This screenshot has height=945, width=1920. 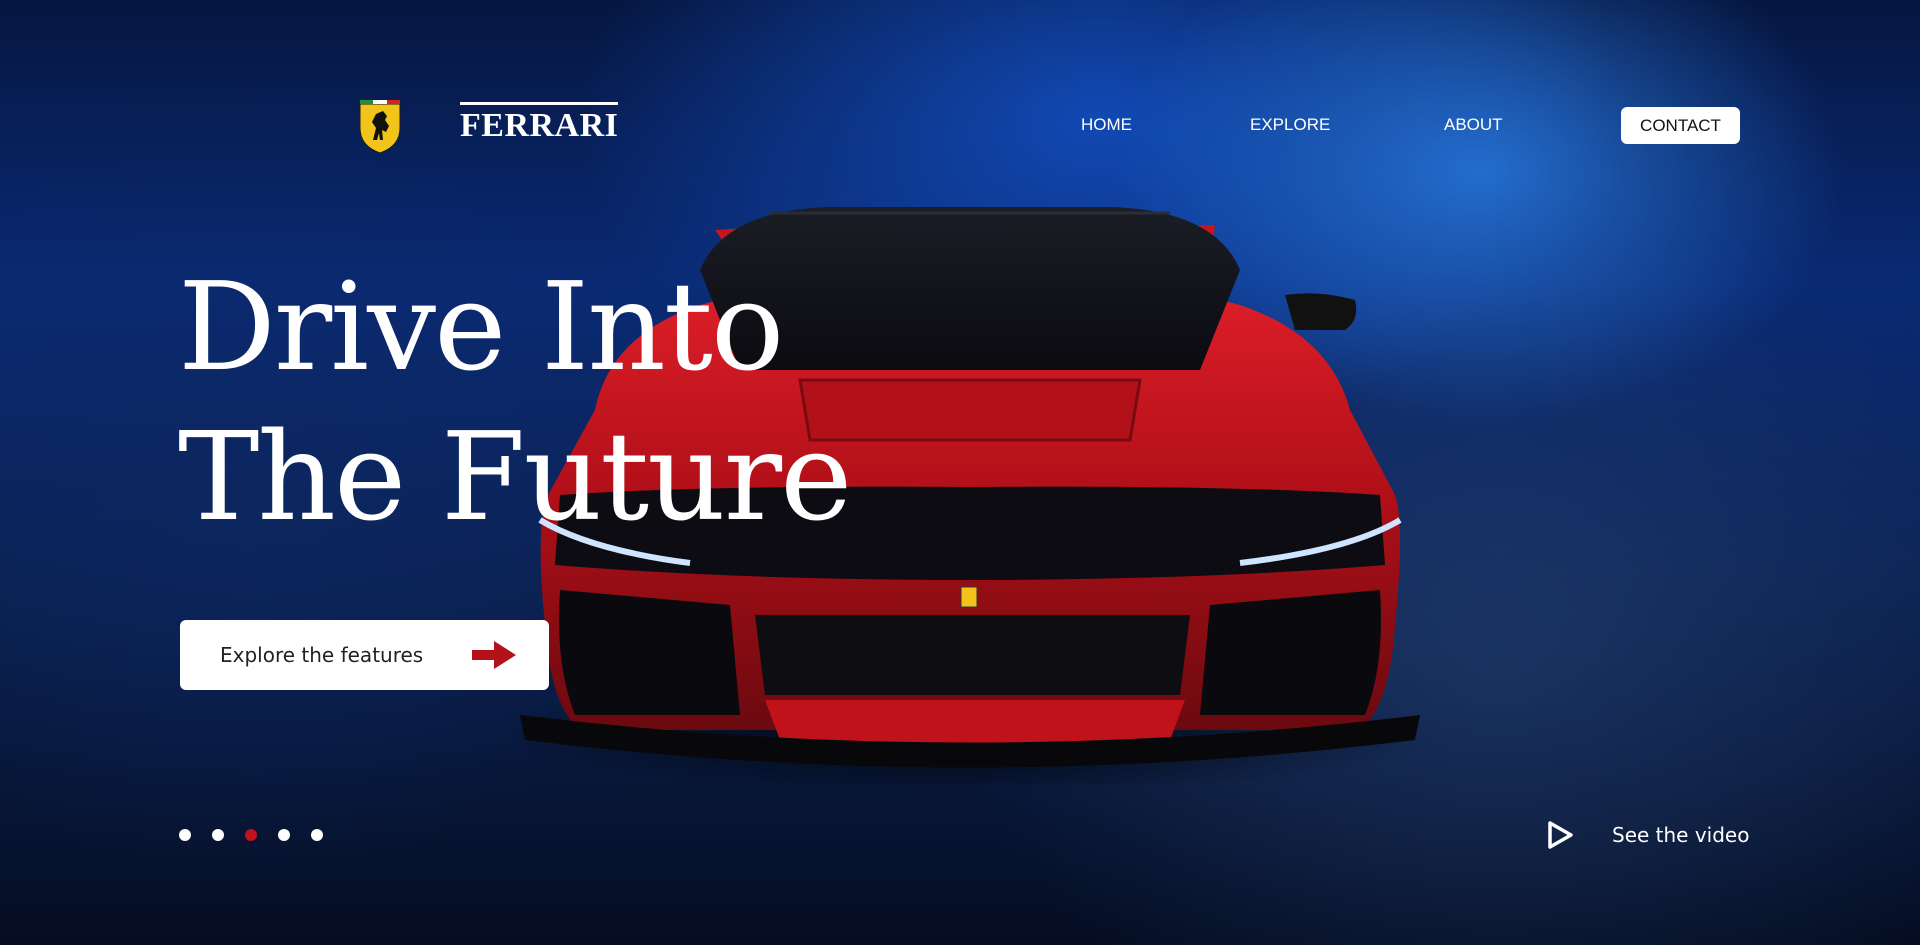 What do you see at coordinates (1680, 125) in the screenshot?
I see `contact-button: CONTACT` at bounding box center [1680, 125].